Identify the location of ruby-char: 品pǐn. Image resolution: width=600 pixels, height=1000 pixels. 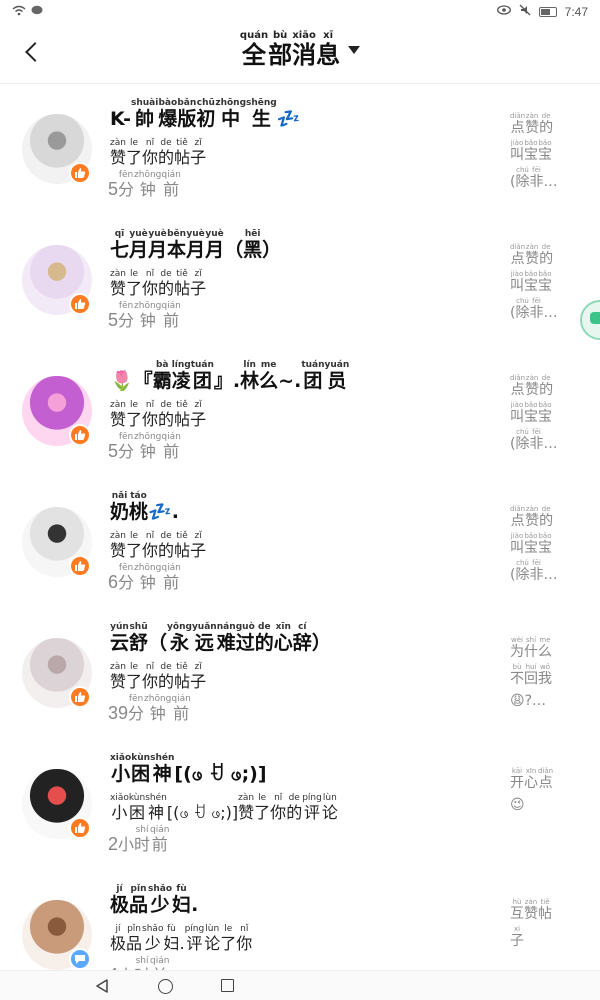
(134, 938).